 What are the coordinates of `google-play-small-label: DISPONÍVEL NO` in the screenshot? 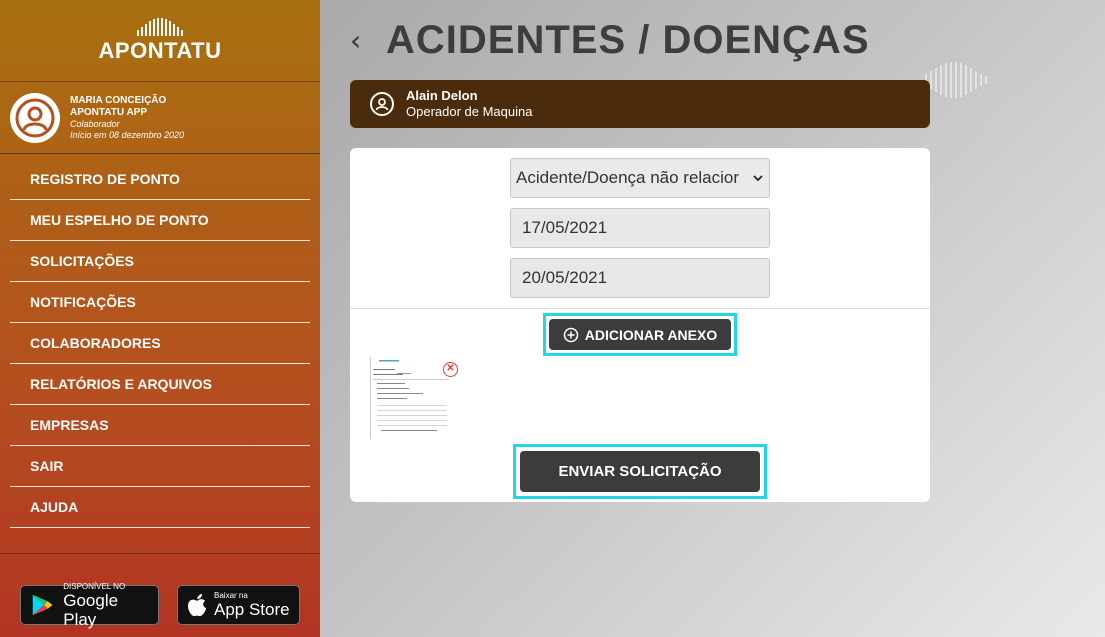 It's located at (94, 586).